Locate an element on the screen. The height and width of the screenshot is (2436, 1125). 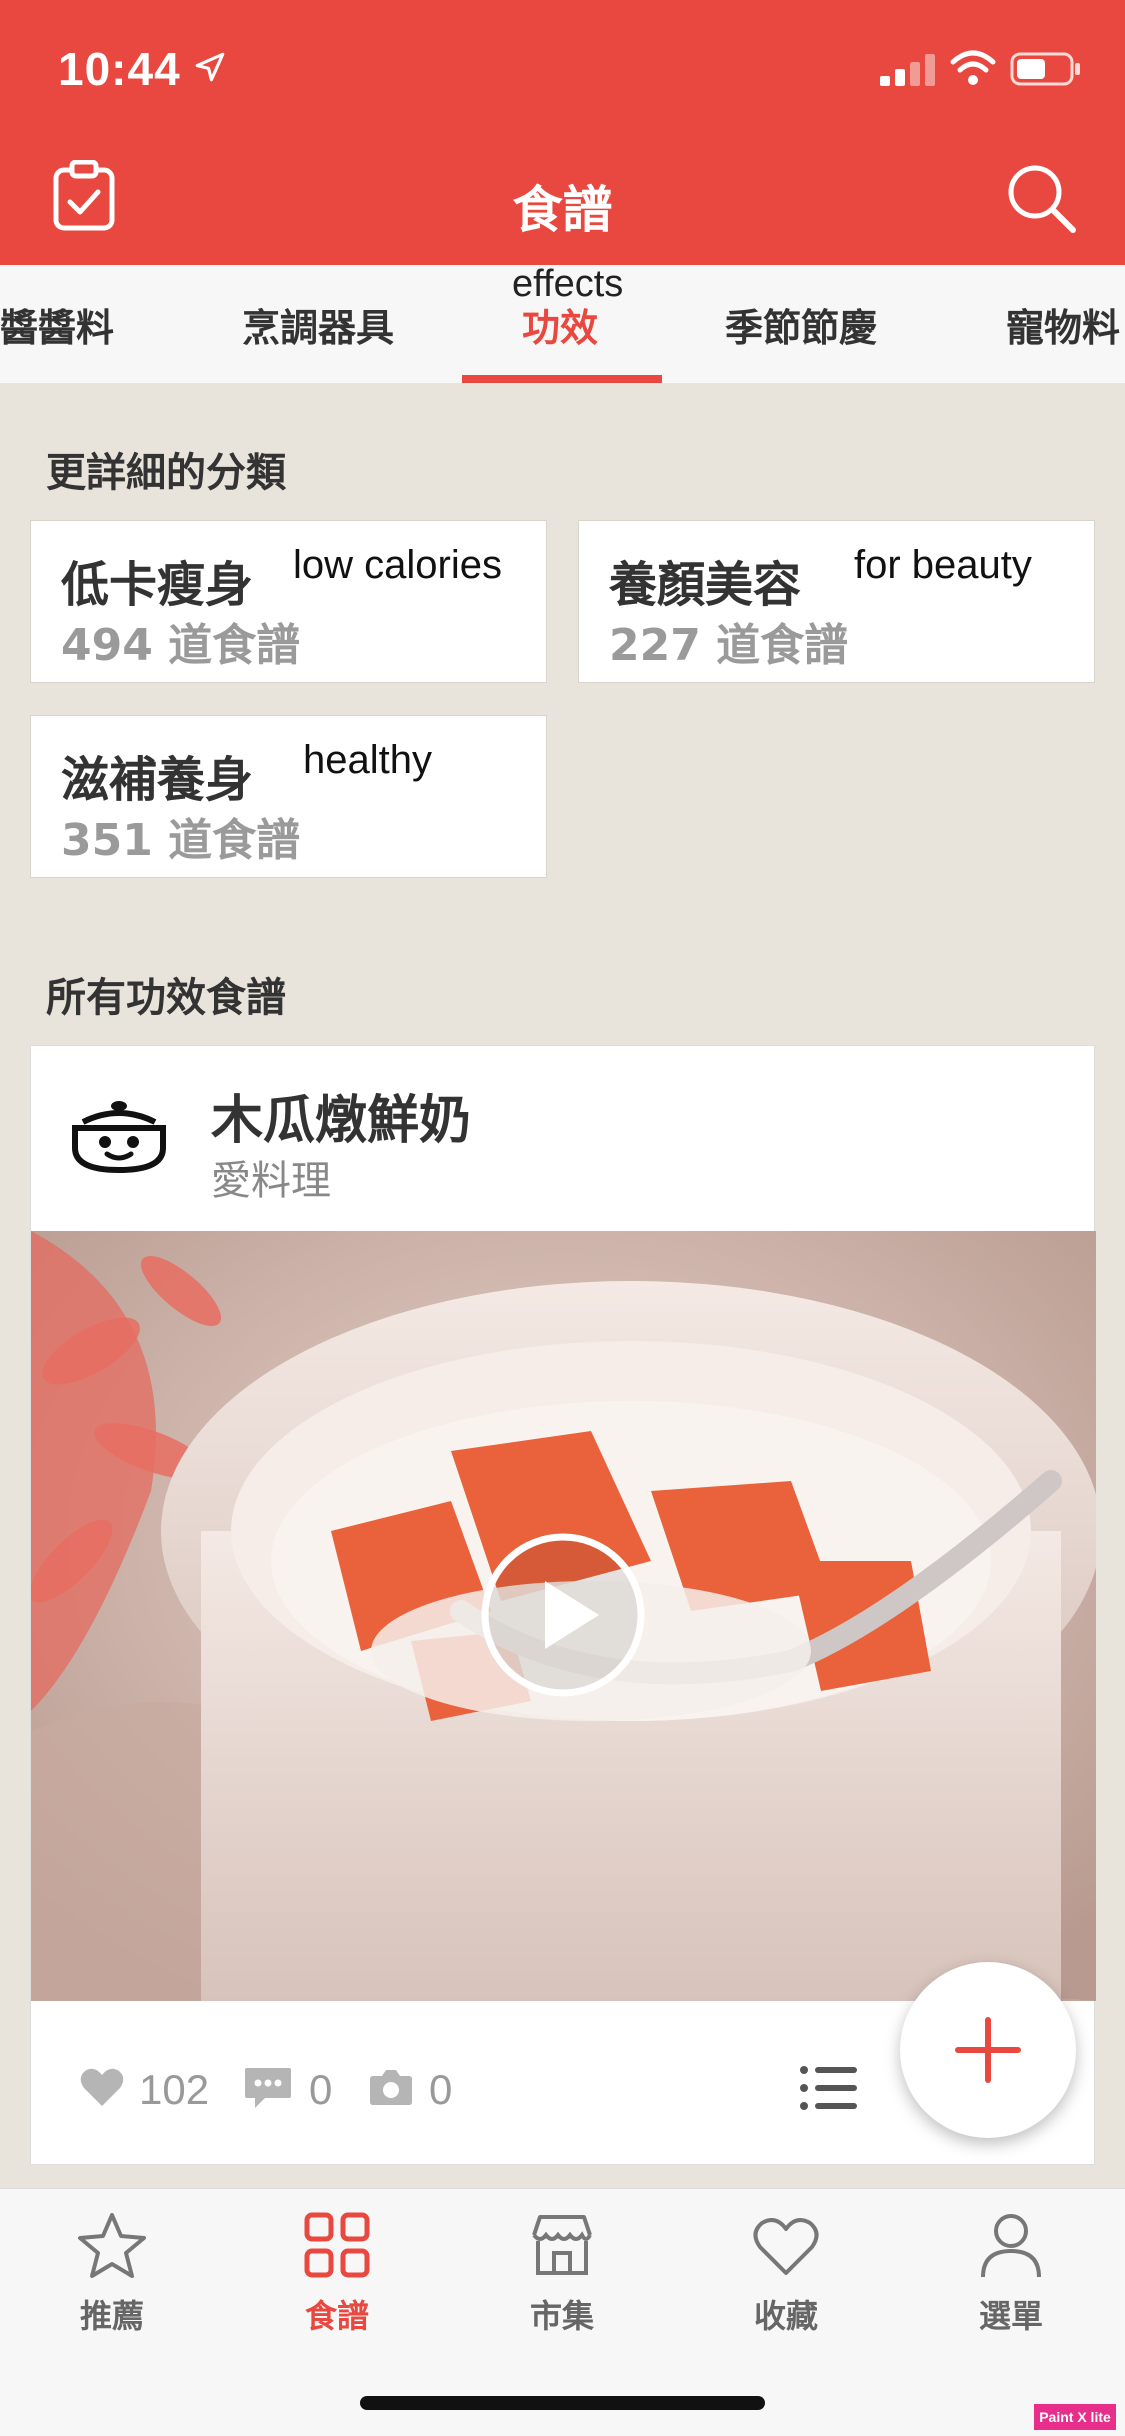
add-recipe-button is located at coordinates (988, 2050).